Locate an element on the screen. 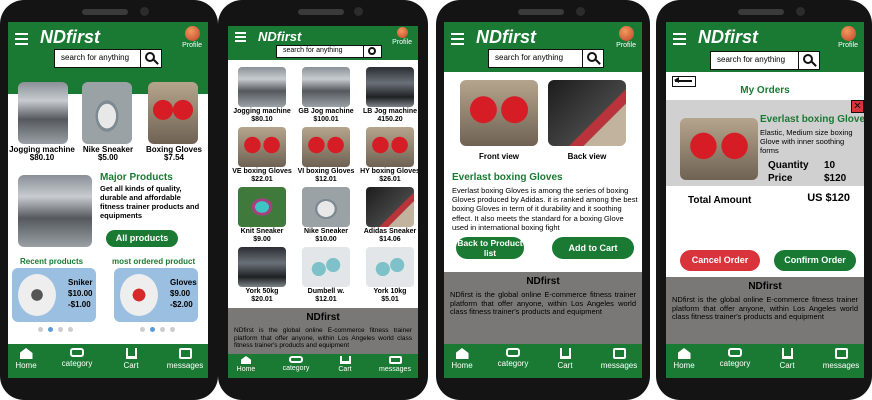 The width and height of the screenshot is (872, 400). recent-product-card: Sniker $10.00 -$1.00 is located at coordinates (54, 295).